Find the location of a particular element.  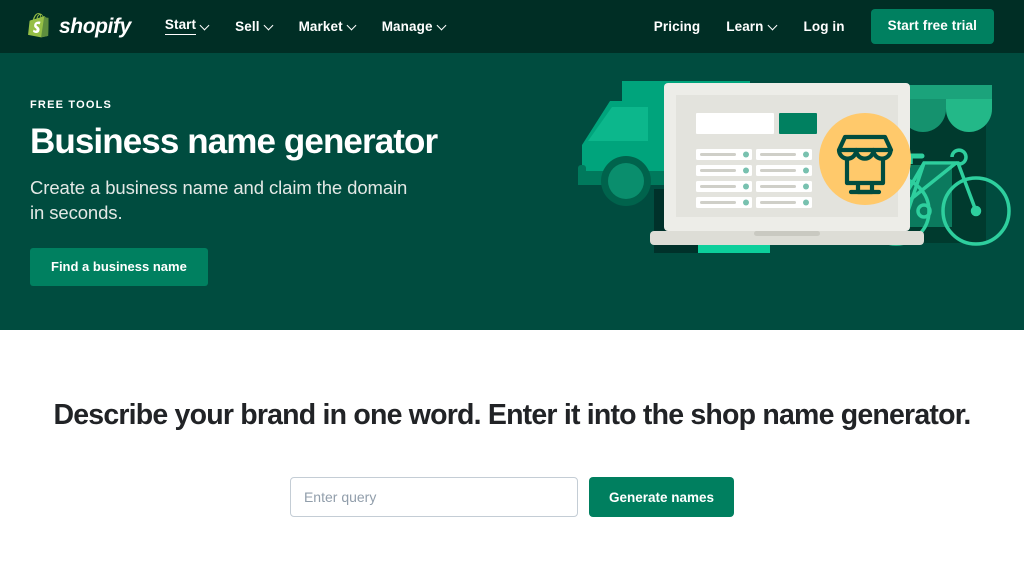

nav-item-pricing-label: Pricing is located at coordinates (677, 26).